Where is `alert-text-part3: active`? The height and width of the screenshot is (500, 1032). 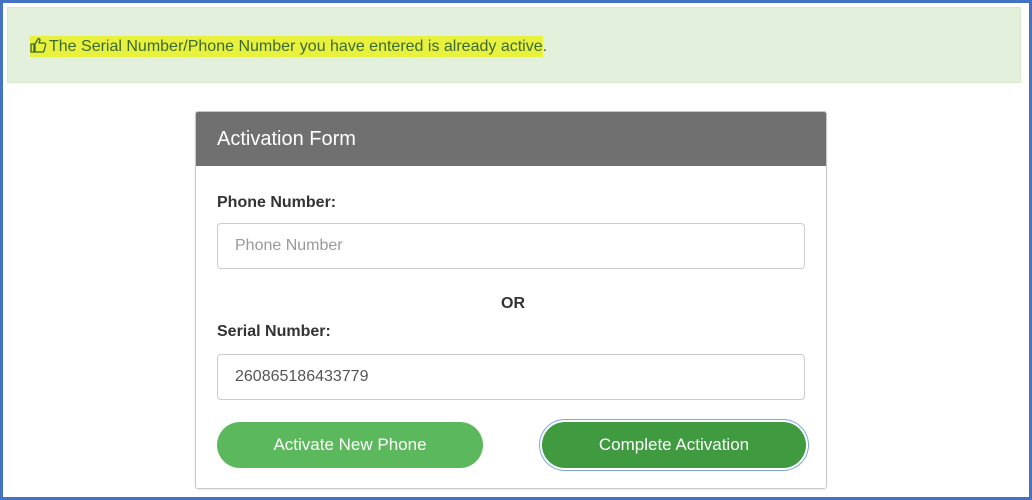
alert-text-part3: active is located at coordinates (521, 46).